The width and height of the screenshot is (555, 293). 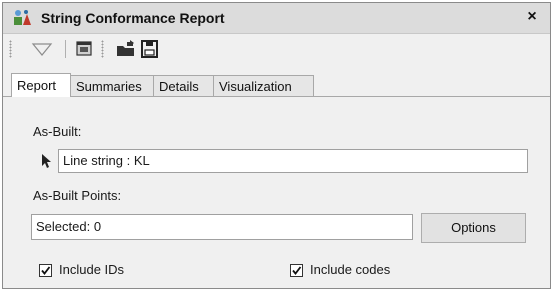 What do you see at coordinates (47, 161) in the screenshot?
I see `pointer-icon` at bounding box center [47, 161].